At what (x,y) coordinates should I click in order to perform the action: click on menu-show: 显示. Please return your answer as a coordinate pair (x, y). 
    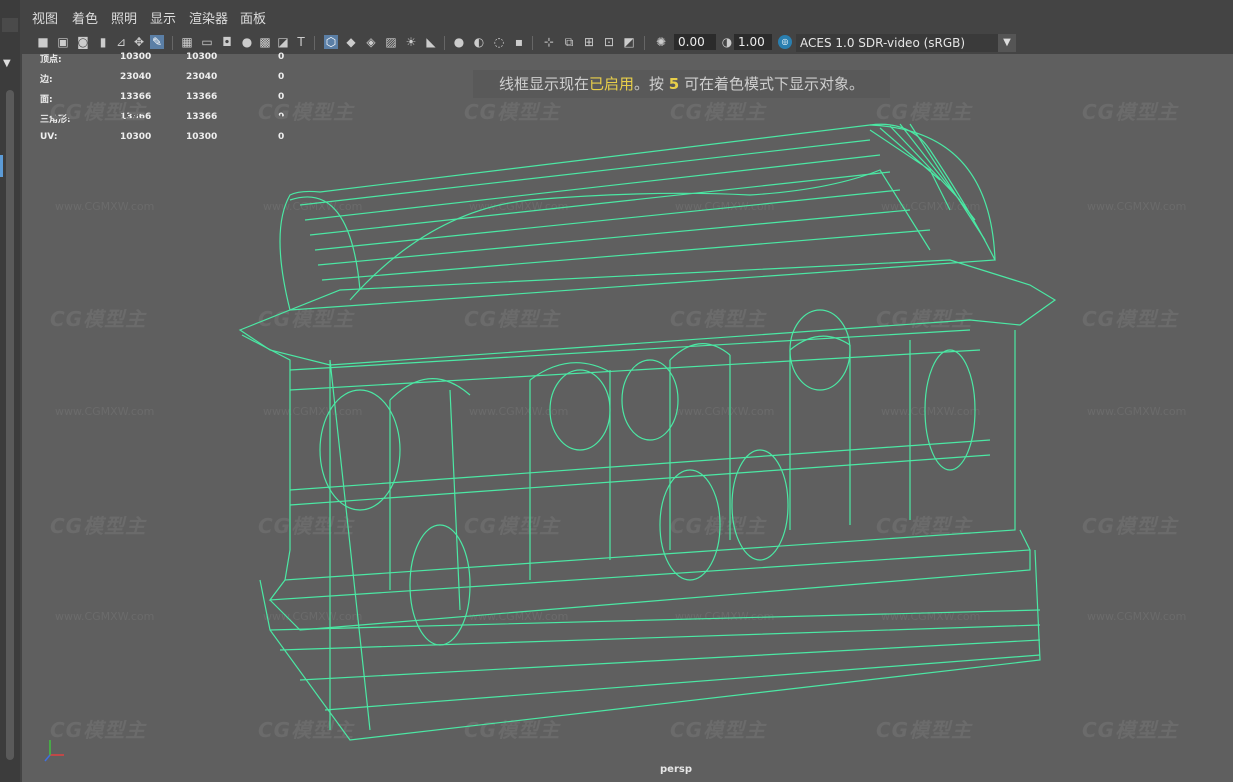
    Looking at the image, I should click on (163, 20).